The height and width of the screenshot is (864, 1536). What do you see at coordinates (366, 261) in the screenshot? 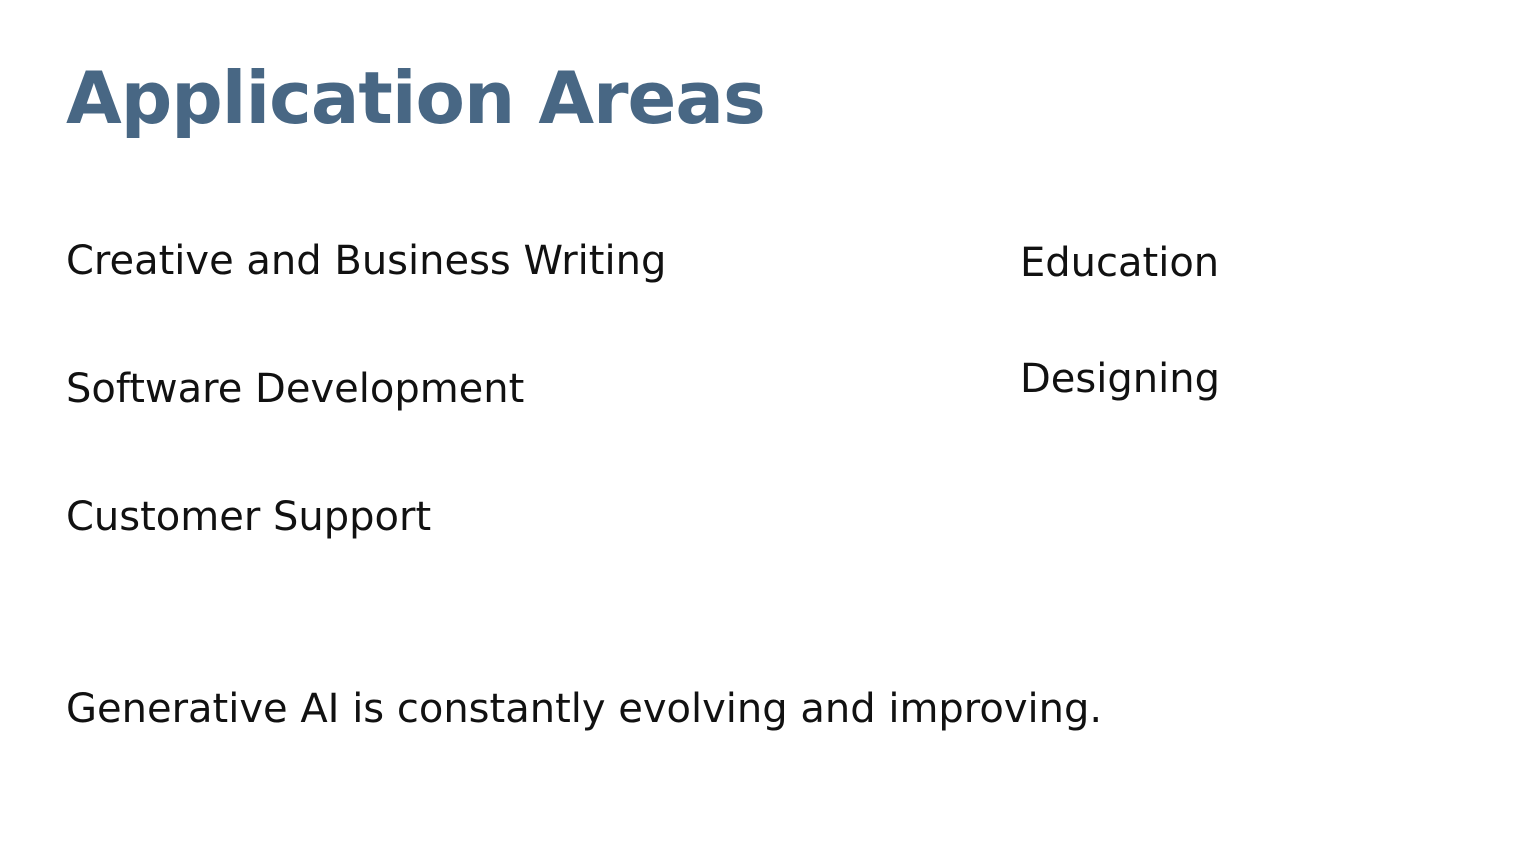
I see `application-area-item: Creative and Business Writing` at bounding box center [366, 261].